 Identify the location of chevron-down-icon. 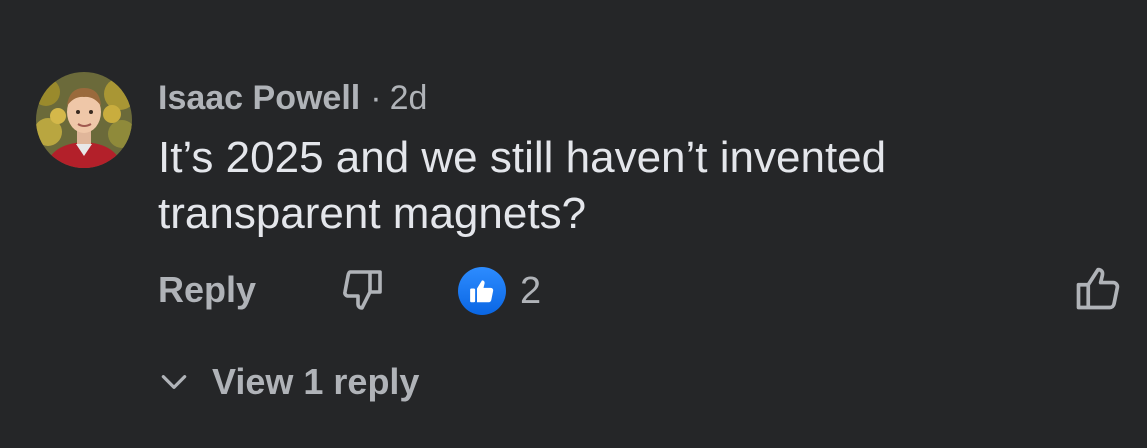
(174, 382).